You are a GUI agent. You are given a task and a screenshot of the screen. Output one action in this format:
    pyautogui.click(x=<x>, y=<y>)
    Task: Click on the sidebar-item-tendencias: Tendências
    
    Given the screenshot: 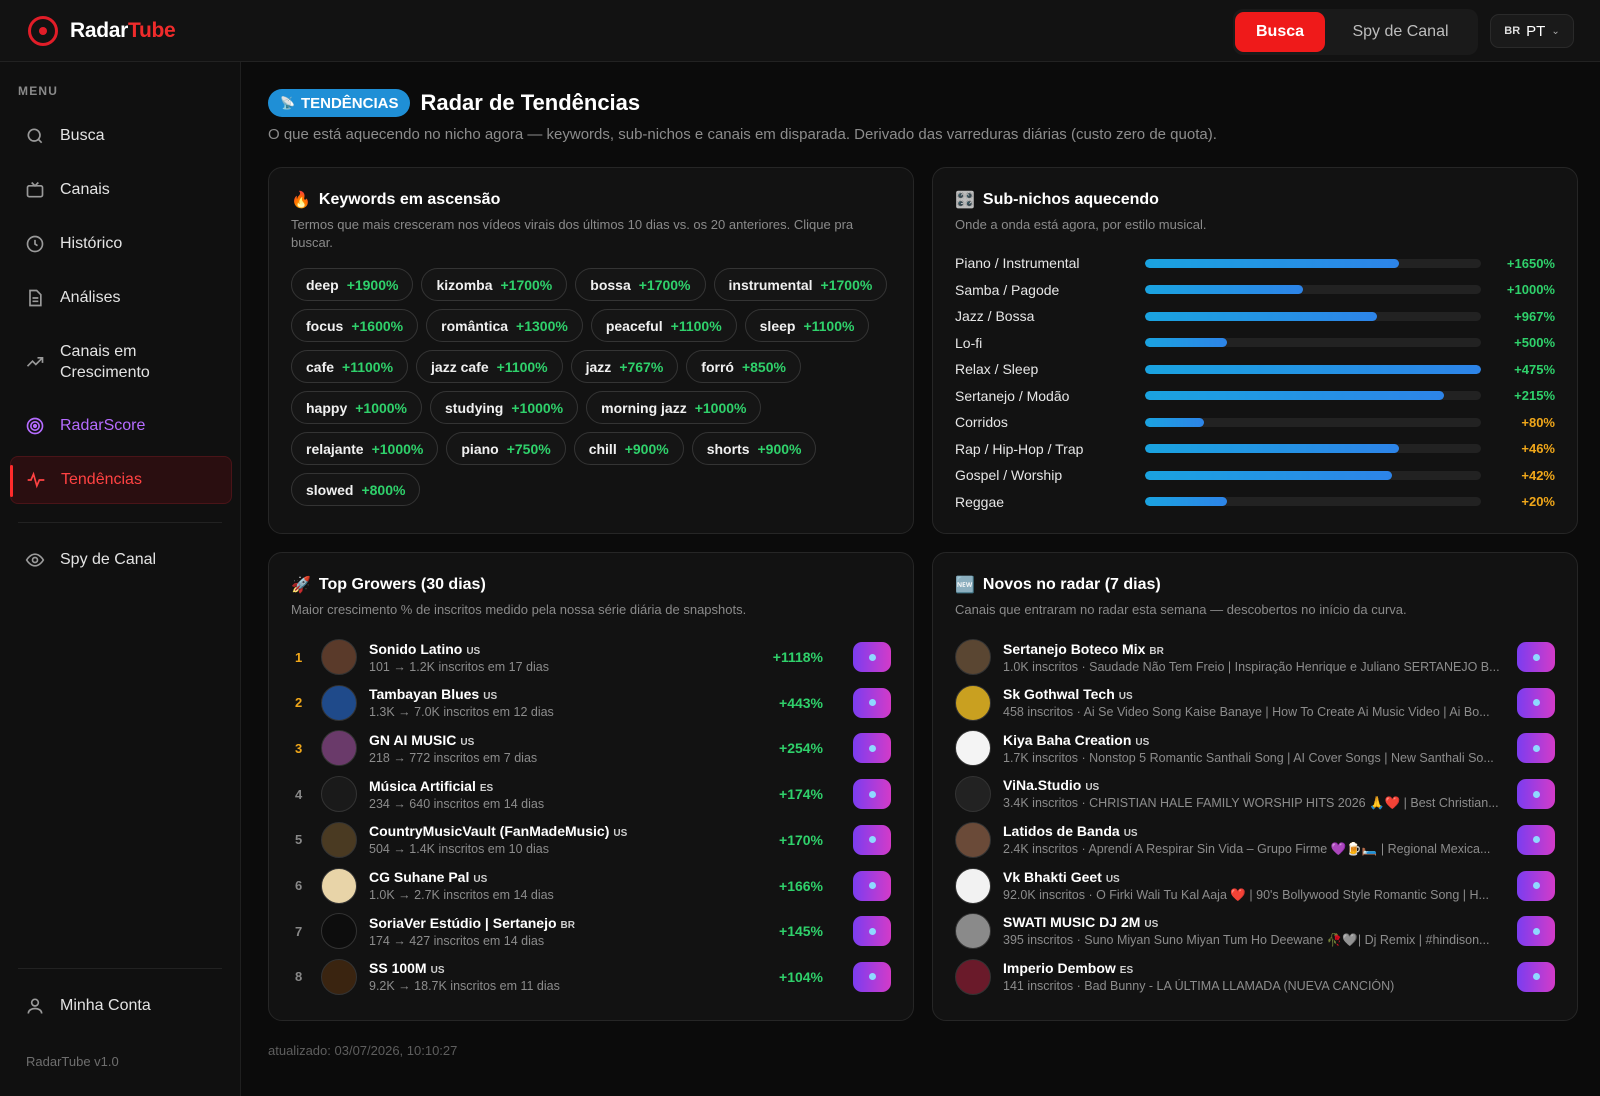 What is the action you would take?
    pyautogui.click(x=121, y=480)
    